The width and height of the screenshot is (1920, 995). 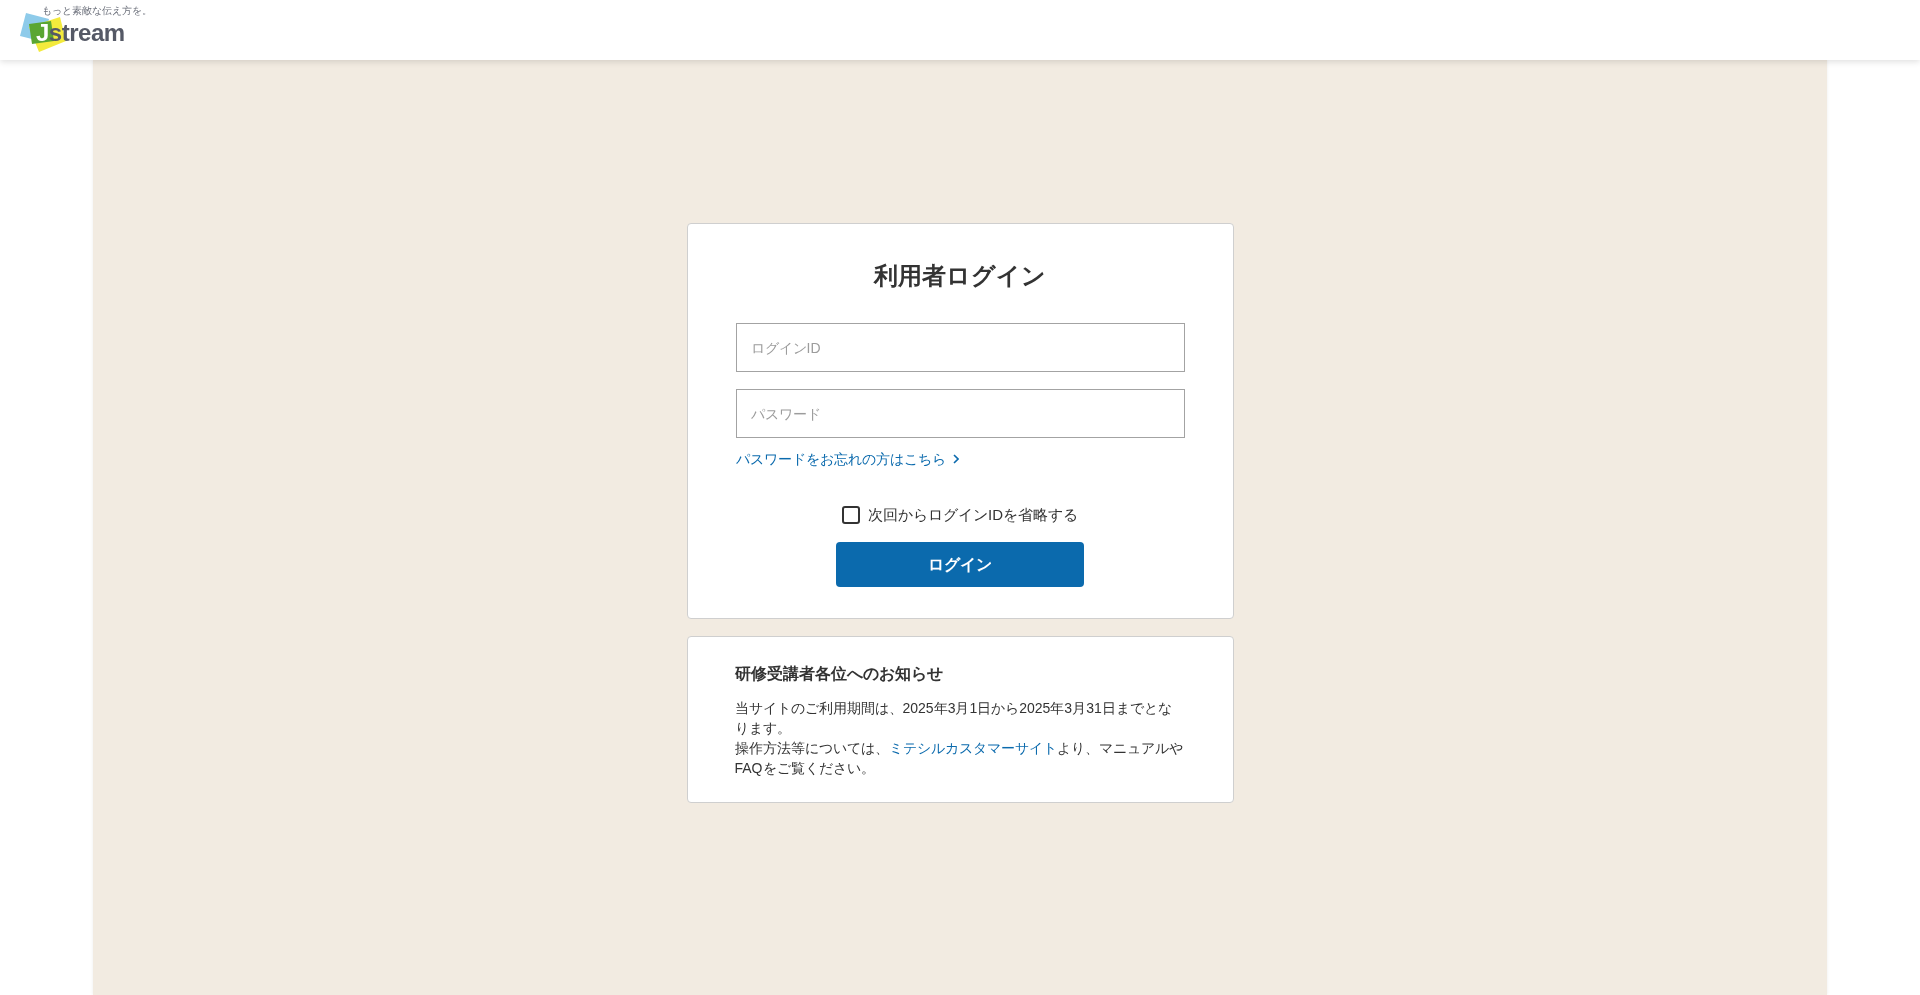 I want to click on notice-title: 研修受講者各位へのお知らせ, so click(x=839, y=674).